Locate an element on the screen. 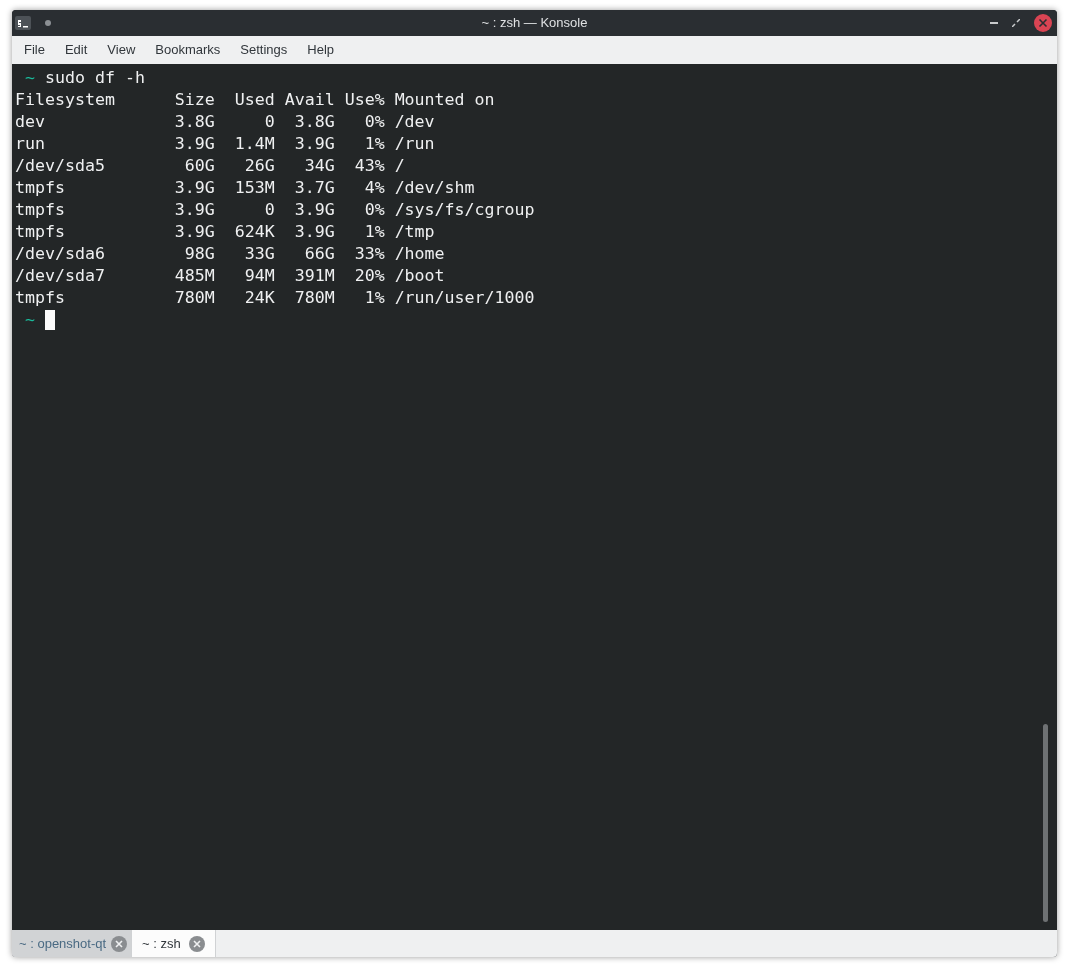 The image size is (1068, 968). window-title: ~ : zsh — Konsole is located at coordinates (534, 23).